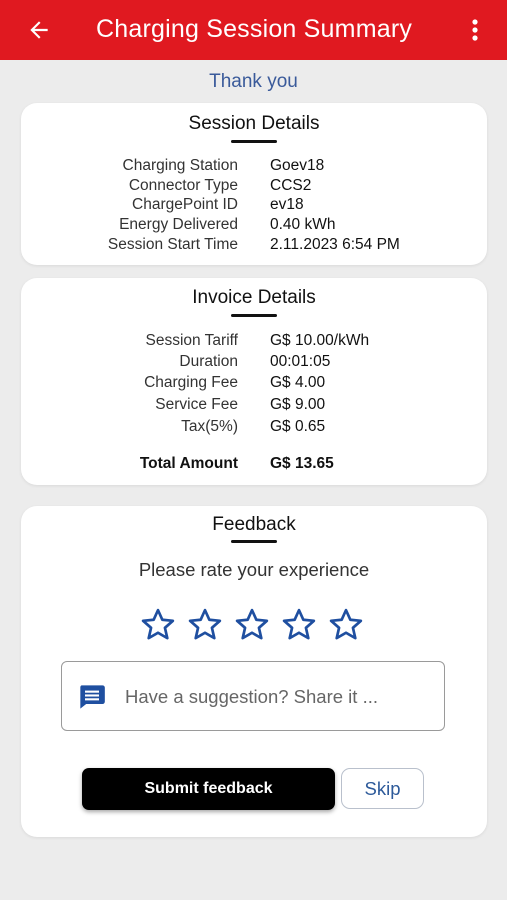 The image size is (507, 900). Describe the element at coordinates (320, 340) in the screenshot. I see `invoice-value: G$ 10.00/kWh` at that location.